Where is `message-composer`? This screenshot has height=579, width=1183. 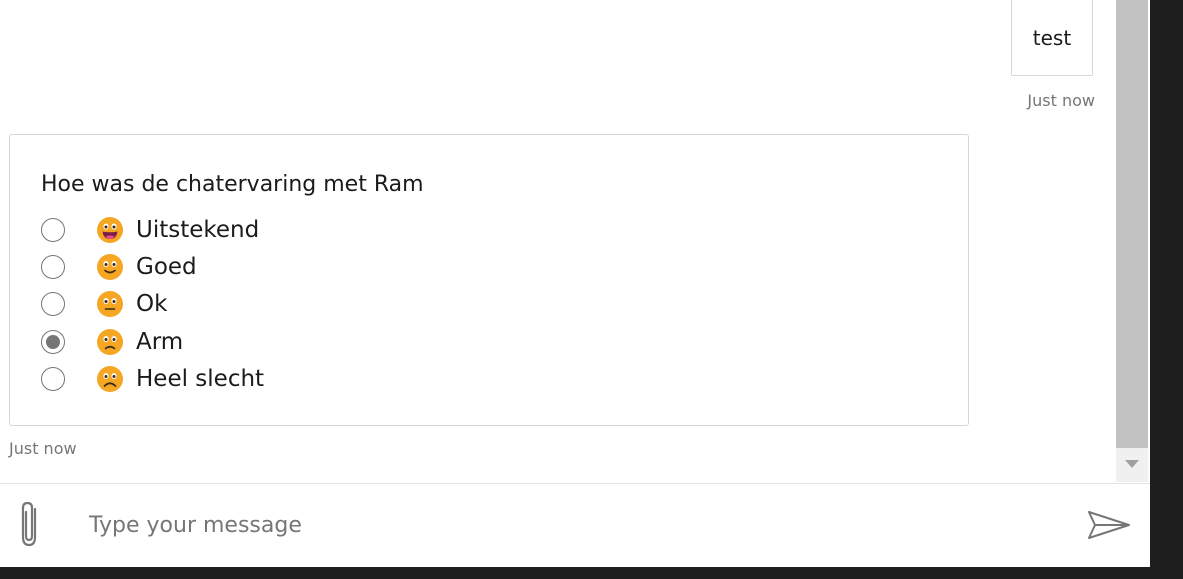 message-composer is located at coordinates (575, 525).